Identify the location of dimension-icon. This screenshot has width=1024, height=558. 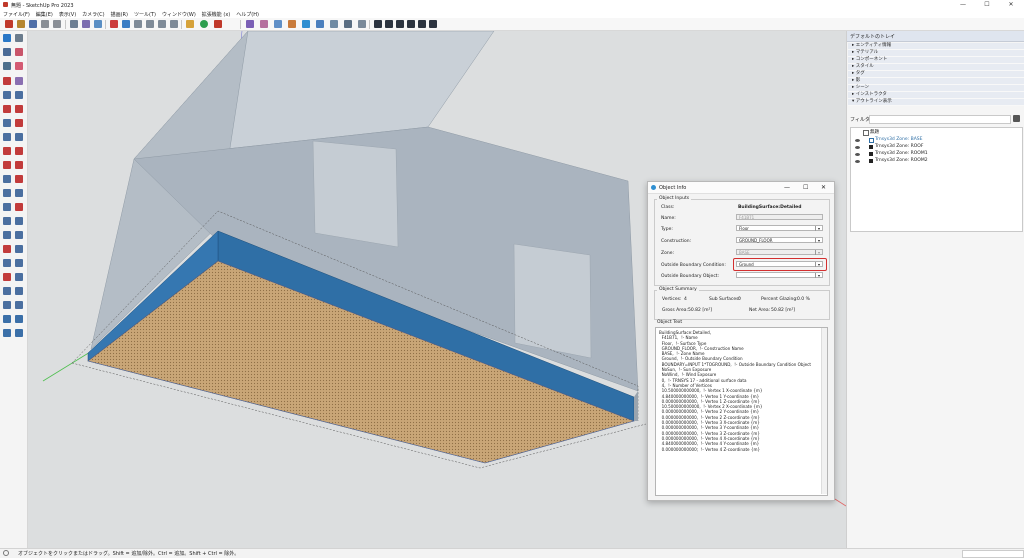
(19, 193).